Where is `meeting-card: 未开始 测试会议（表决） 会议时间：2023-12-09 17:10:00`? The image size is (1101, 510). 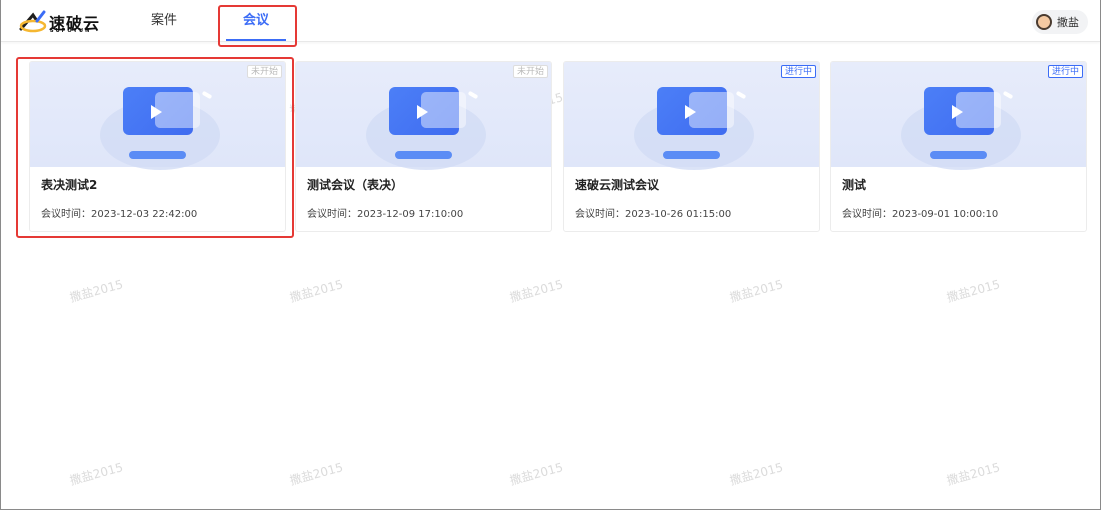 meeting-card: 未开始 测试会议（表决） 会议时间：2023-12-09 17:10:00 is located at coordinates (423, 146).